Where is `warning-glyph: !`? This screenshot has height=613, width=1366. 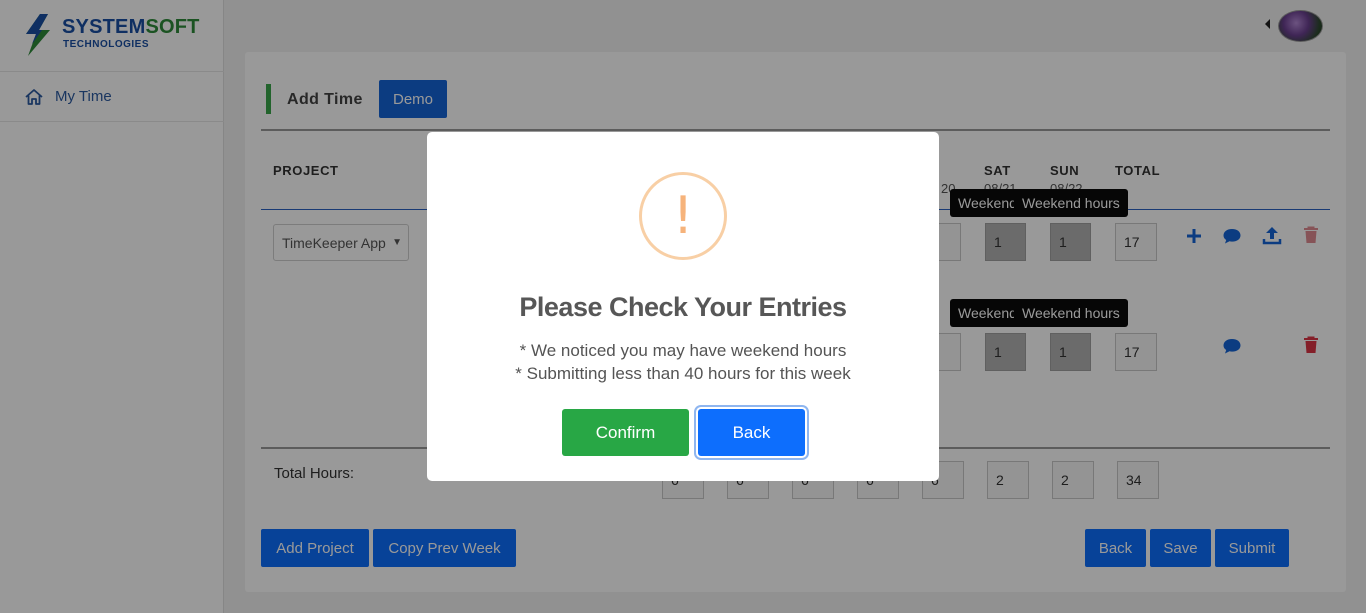 warning-glyph: ! is located at coordinates (683, 216).